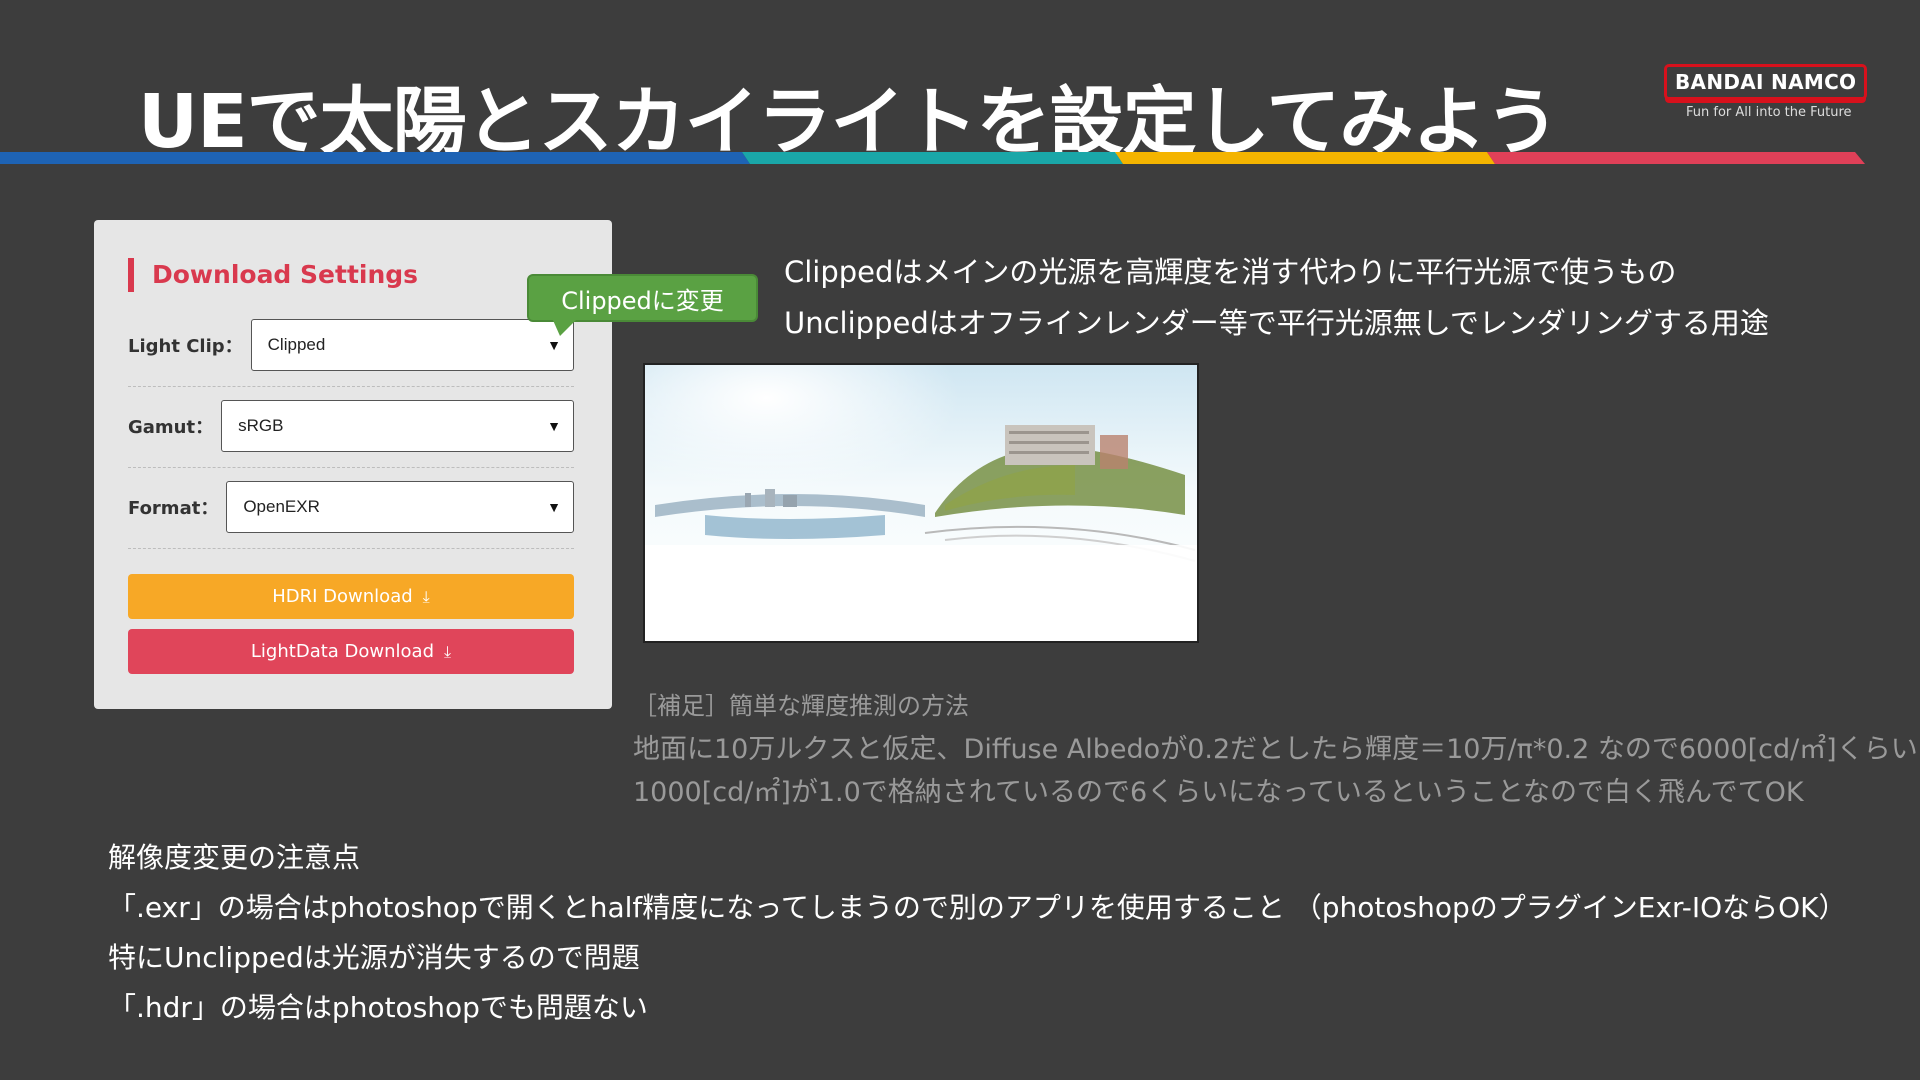  Describe the element at coordinates (400, 507) in the screenshot. I see `format-select: OpenEXR ▼` at that location.